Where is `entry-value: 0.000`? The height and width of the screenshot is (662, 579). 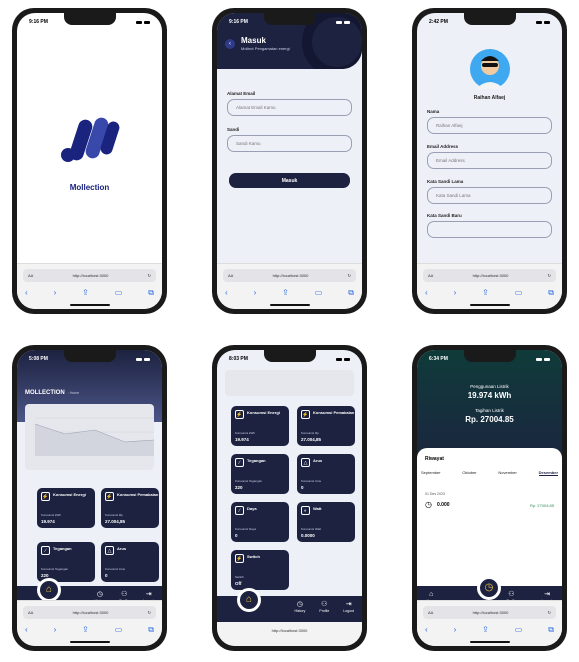
entry-value: 0.000 is located at coordinates (443, 505).